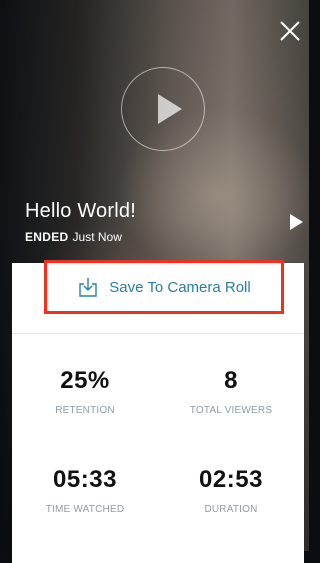  I want to click on stat-value: 02:53, so click(231, 479).